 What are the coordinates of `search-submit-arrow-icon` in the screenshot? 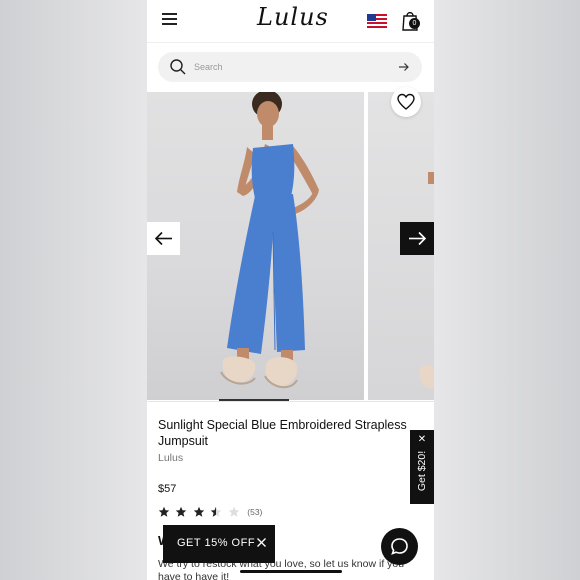 It's located at (404, 67).